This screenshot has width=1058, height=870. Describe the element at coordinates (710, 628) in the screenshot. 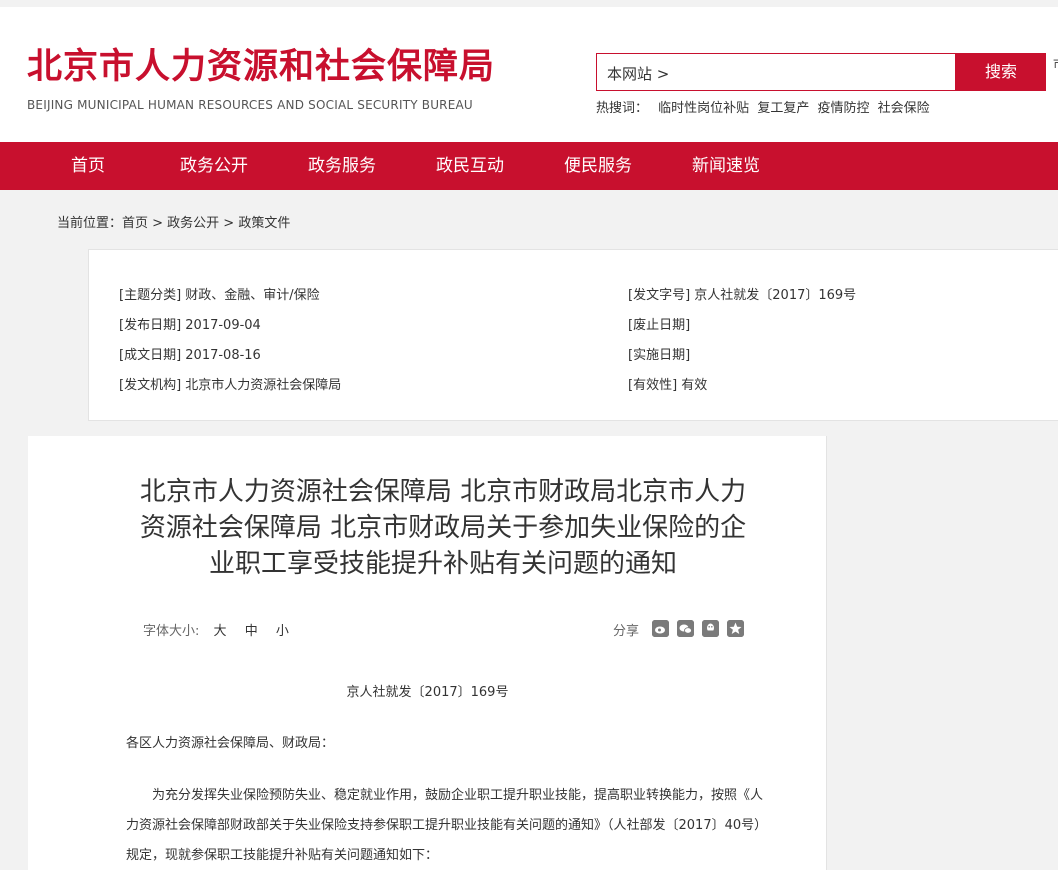

I see `qq-icon` at that location.